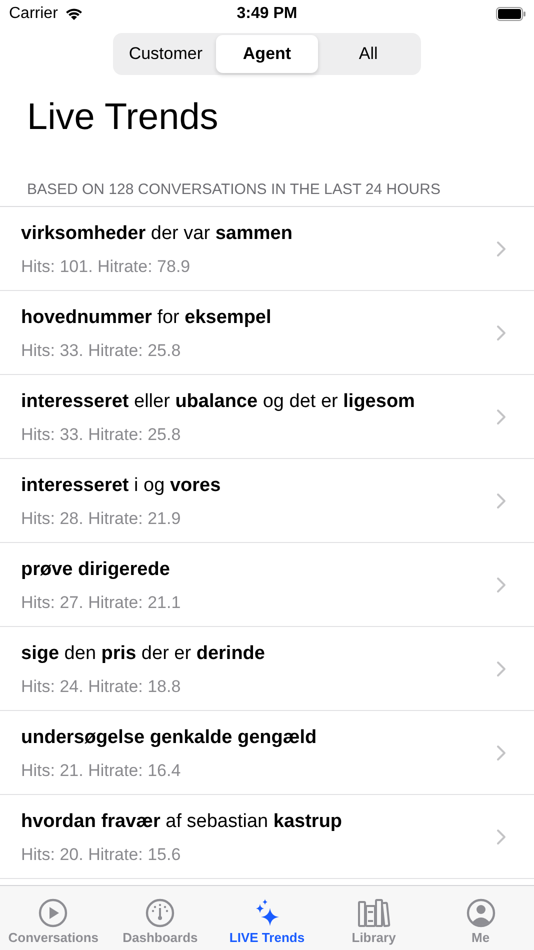 The height and width of the screenshot is (950, 534). What do you see at coordinates (368, 54) in the screenshot?
I see `segment-tab: All` at bounding box center [368, 54].